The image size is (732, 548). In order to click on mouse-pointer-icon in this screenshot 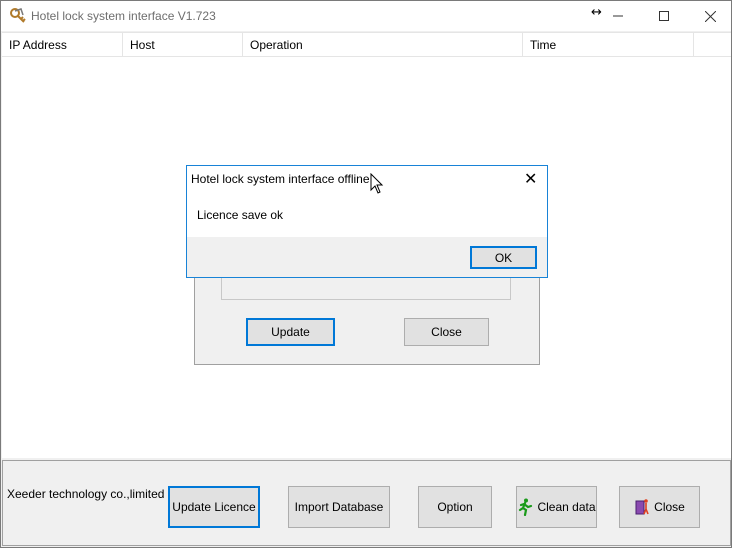, I will do `click(377, 183)`.